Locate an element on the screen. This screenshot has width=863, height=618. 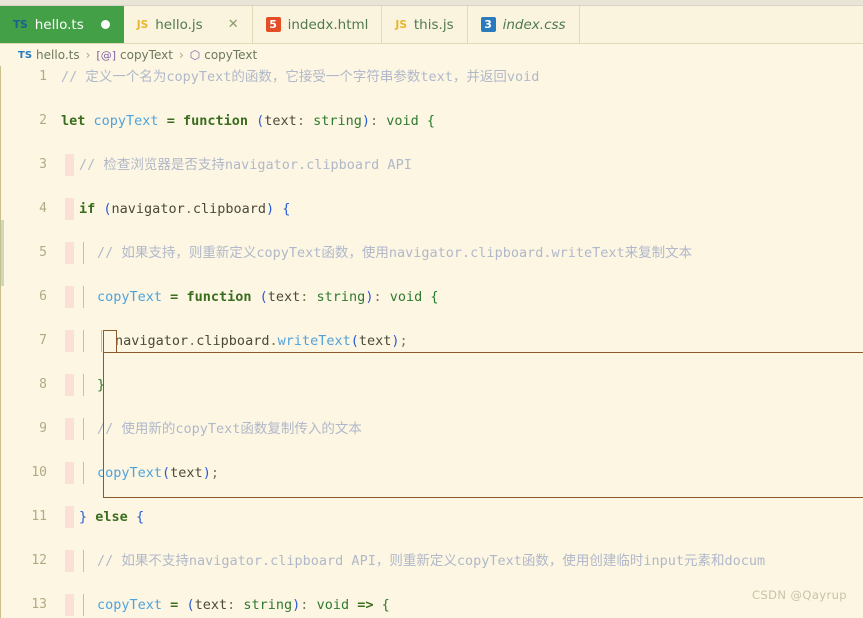
breadcrumb-label: hello.ts is located at coordinates (58, 55).